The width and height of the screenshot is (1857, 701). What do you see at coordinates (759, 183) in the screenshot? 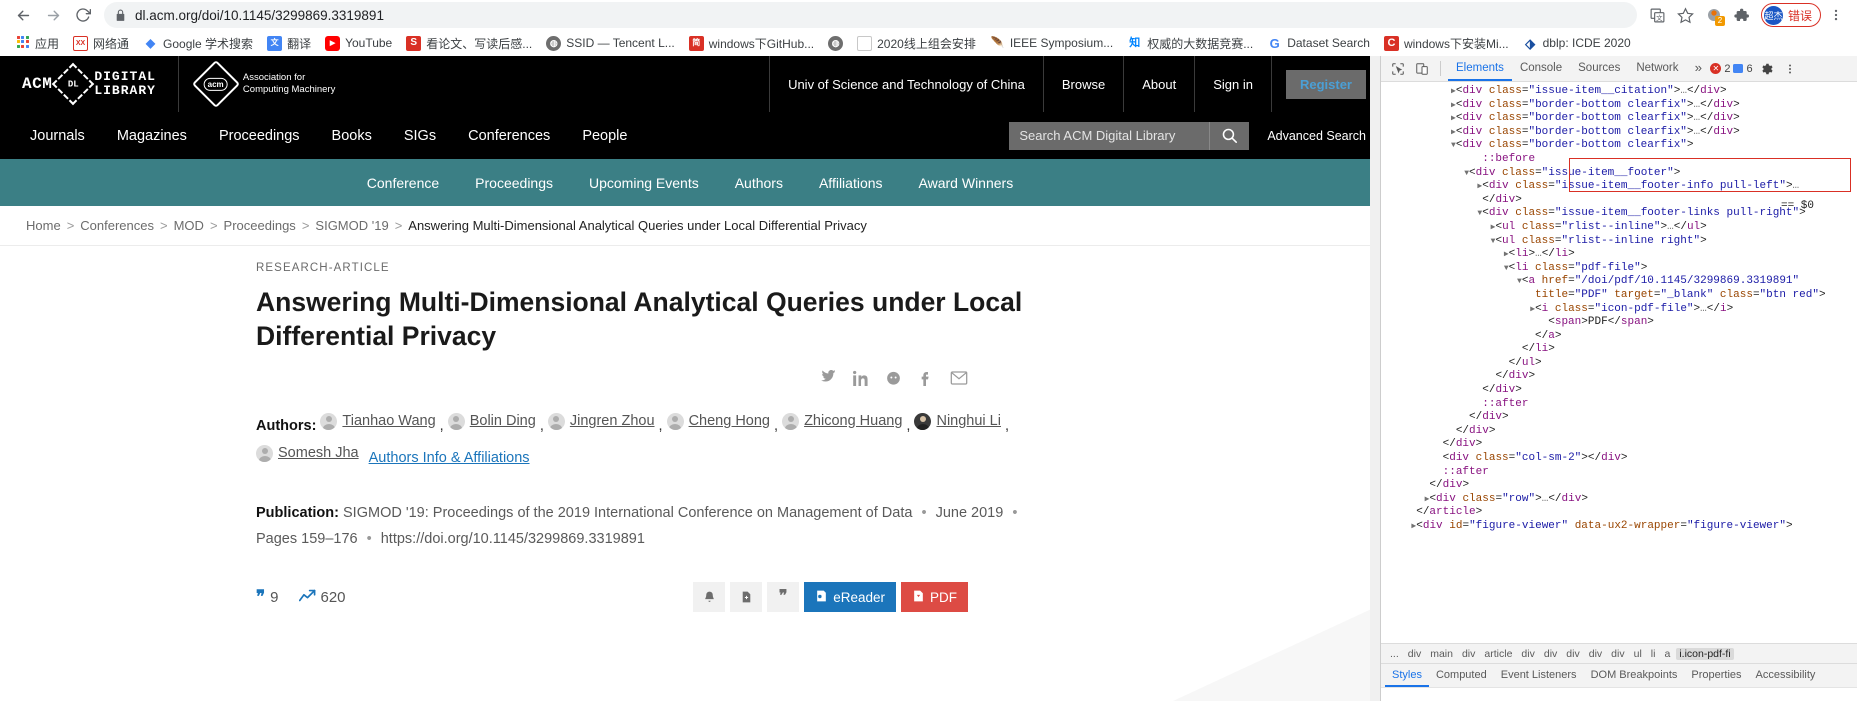
I see `subnav-authors: Authors` at bounding box center [759, 183].